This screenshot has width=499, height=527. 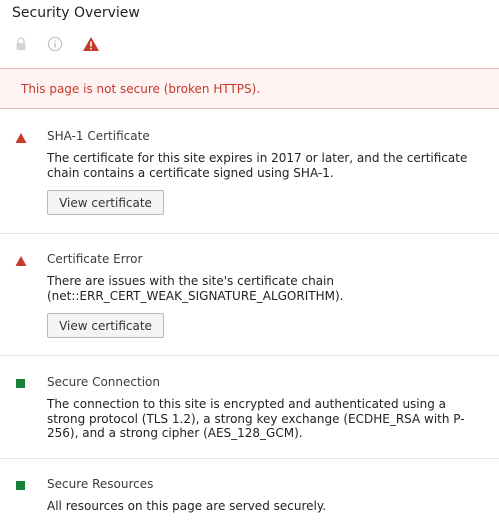 I want to click on security-summary-text: This page is not secure (broken HTTPS)., so click(x=141, y=89).